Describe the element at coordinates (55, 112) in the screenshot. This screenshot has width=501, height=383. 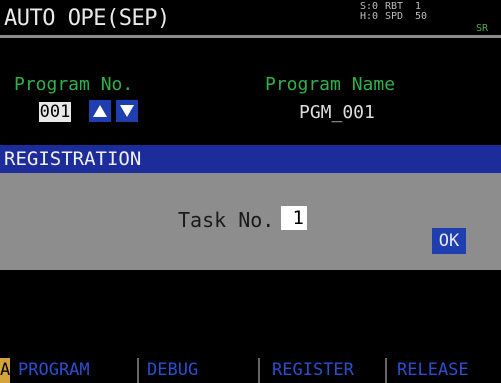
I see `program-number-field: 001` at that location.